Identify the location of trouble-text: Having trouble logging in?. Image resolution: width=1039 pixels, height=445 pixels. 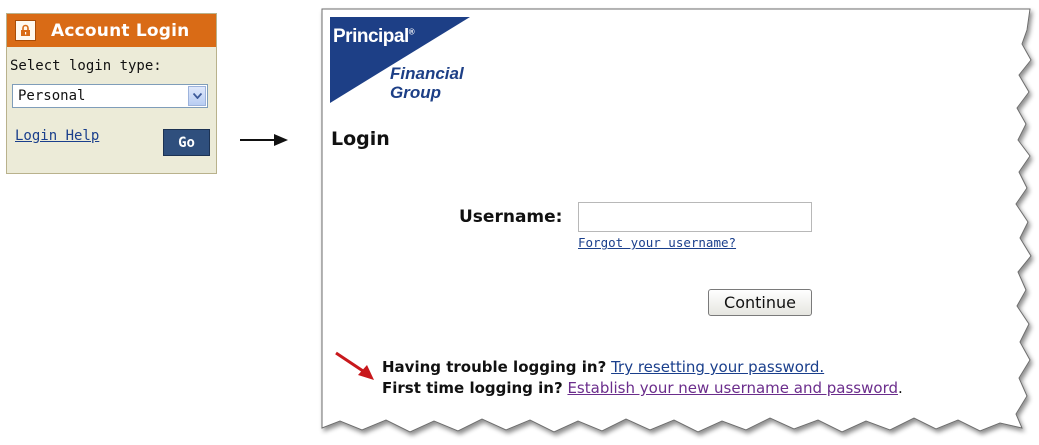
(494, 367).